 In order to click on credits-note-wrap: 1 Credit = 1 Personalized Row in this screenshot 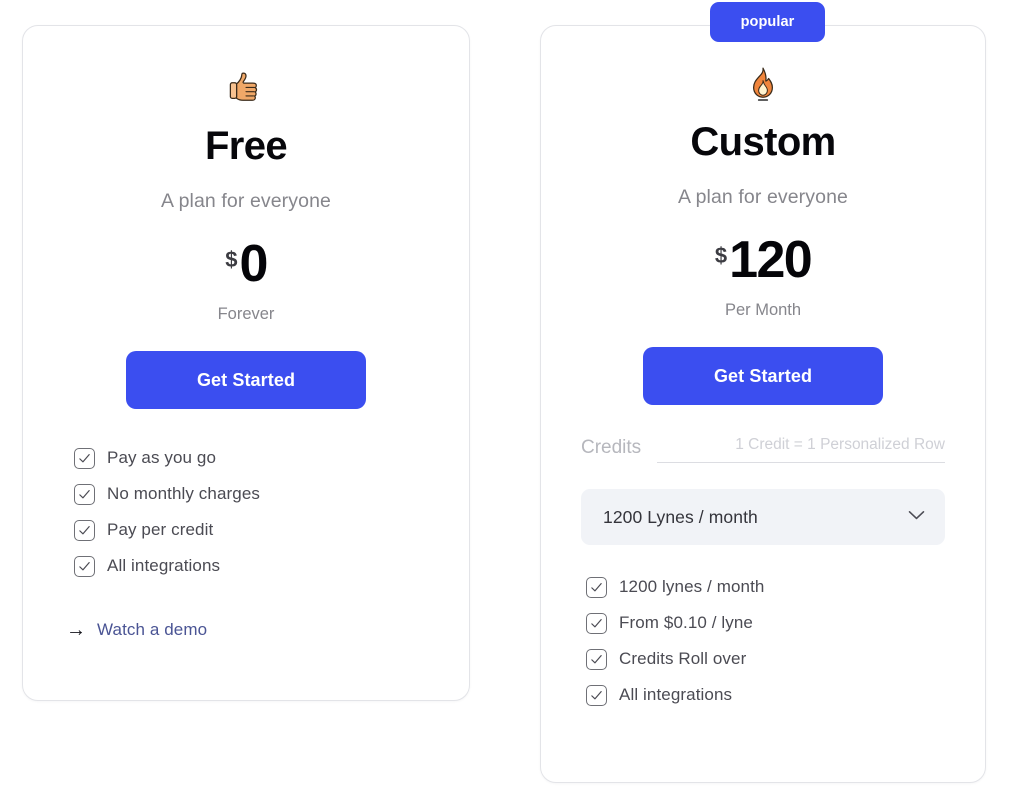, I will do `click(801, 449)`.